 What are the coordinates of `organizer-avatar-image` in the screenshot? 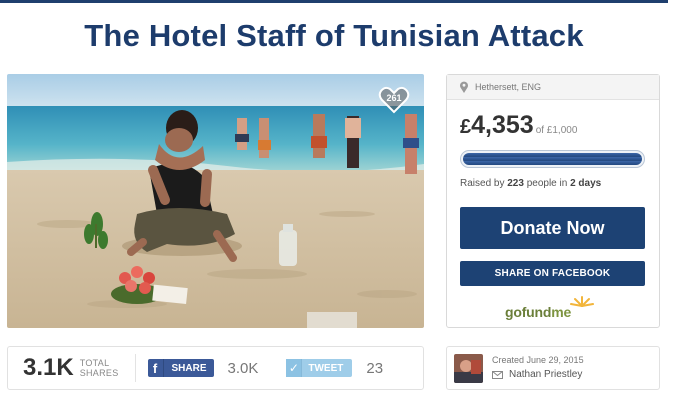 It's located at (468, 368).